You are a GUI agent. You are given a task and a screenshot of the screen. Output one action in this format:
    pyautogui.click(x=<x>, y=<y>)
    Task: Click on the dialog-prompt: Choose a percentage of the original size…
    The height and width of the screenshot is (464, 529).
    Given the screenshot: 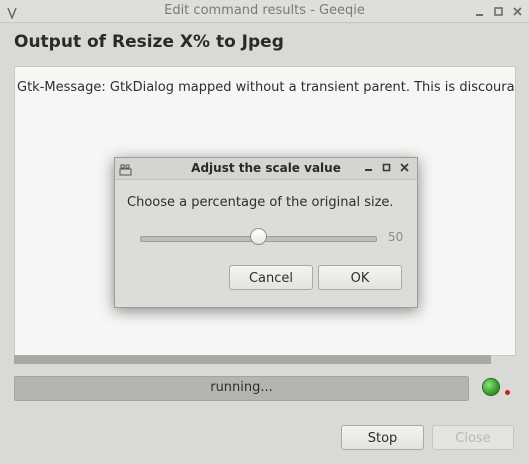 What is the action you would take?
    pyautogui.click(x=260, y=202)
    